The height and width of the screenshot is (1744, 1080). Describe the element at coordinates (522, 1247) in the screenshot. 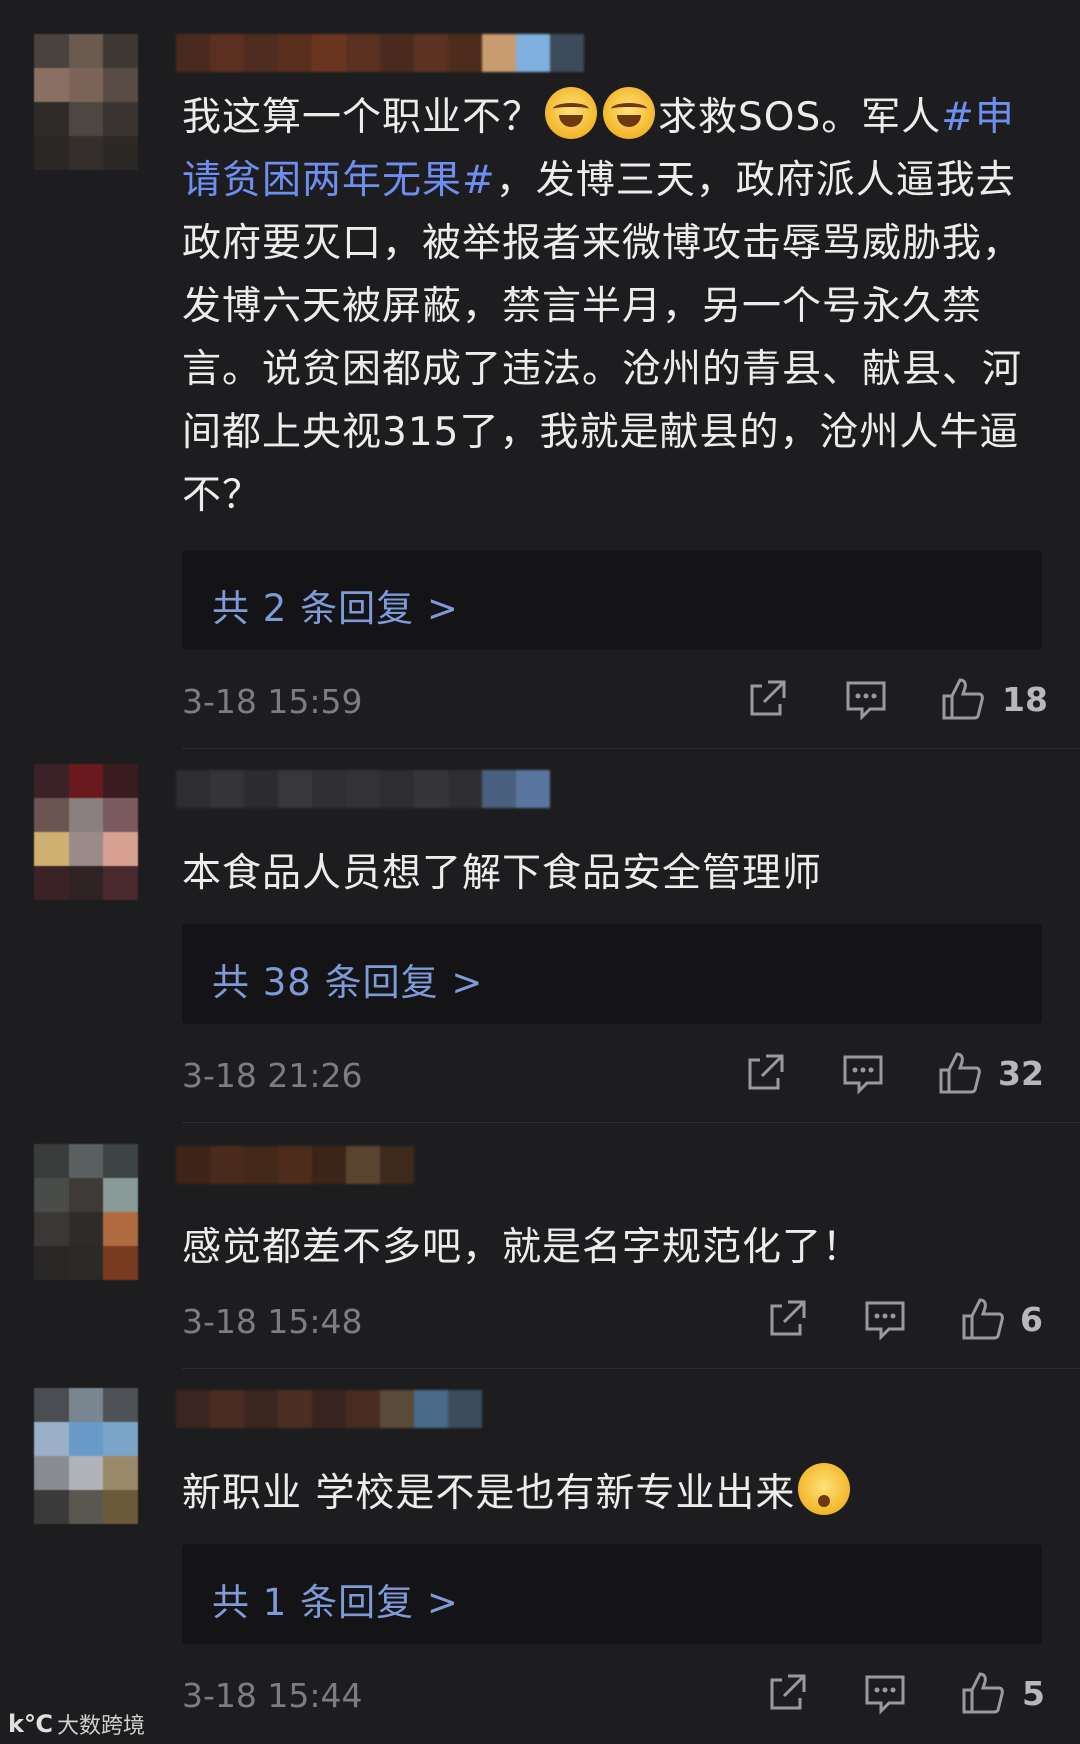

I see `comment-text: 感觉都差不多吧，就是名字规范化了！` at that location.